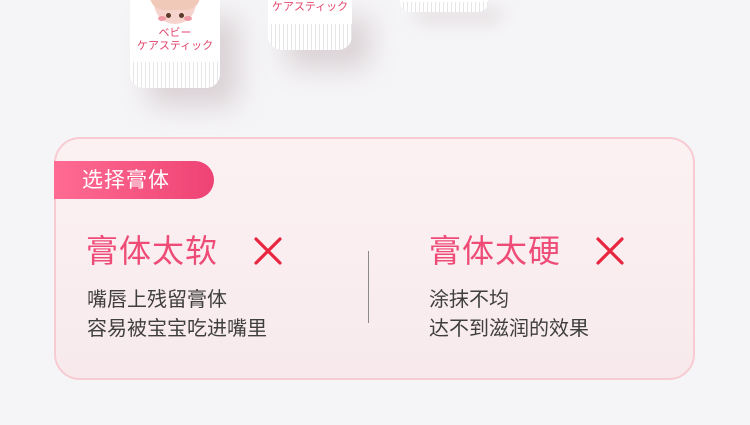  I want to click on product-tube-care: ケアスティック, so click(310, 25).